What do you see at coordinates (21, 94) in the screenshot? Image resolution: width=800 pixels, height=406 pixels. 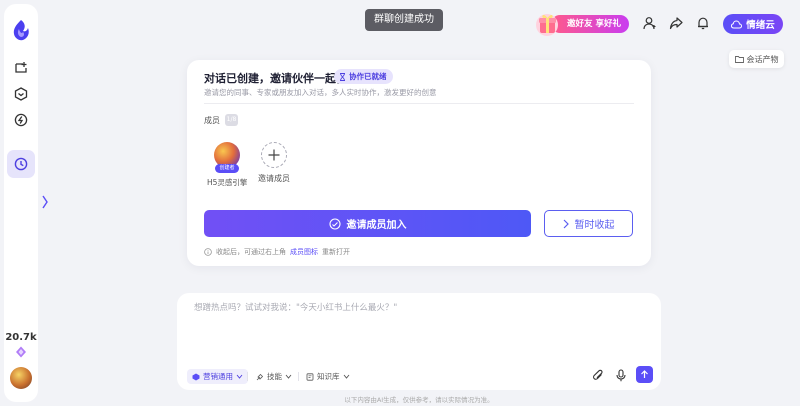 I see `discover-icon` at bounding box center [21, 94].